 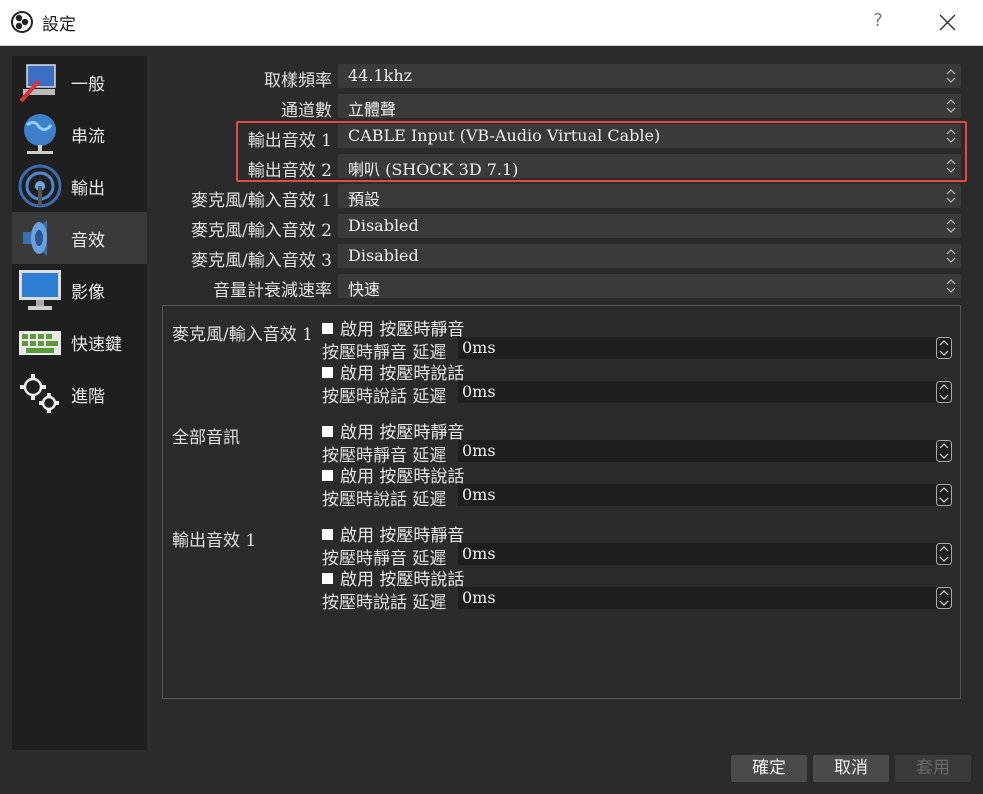 What do you see at coordinates (947, 22) in the screenshot?
I see `close-icon` at bounding box center [947, 22].